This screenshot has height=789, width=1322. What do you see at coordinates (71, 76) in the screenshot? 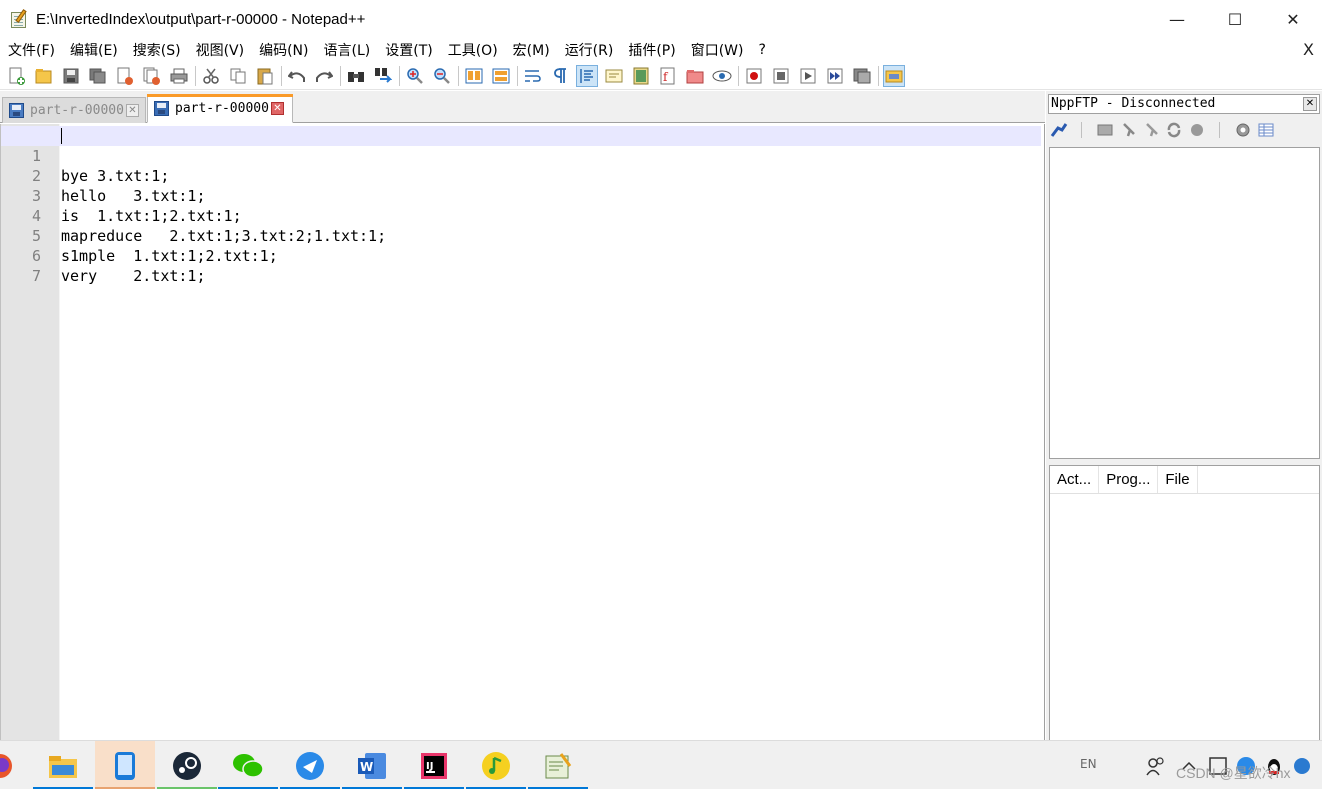
I see `save-icon` at bounding box center [71, 76].